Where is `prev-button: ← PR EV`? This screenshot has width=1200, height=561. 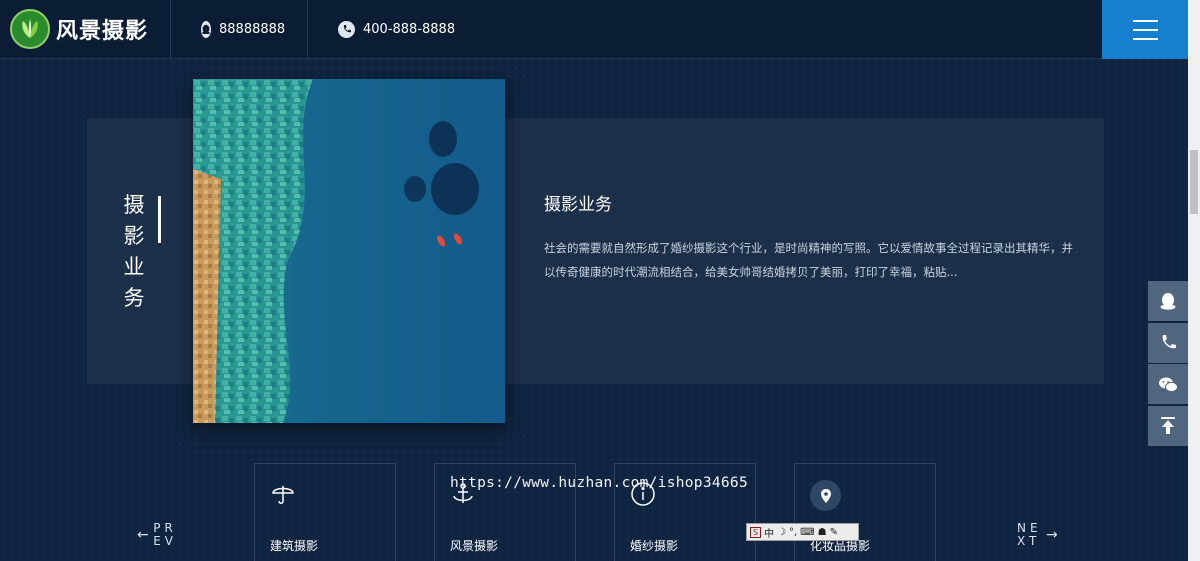 prev-button: ← PR EV is located at coordinates (157, 535).